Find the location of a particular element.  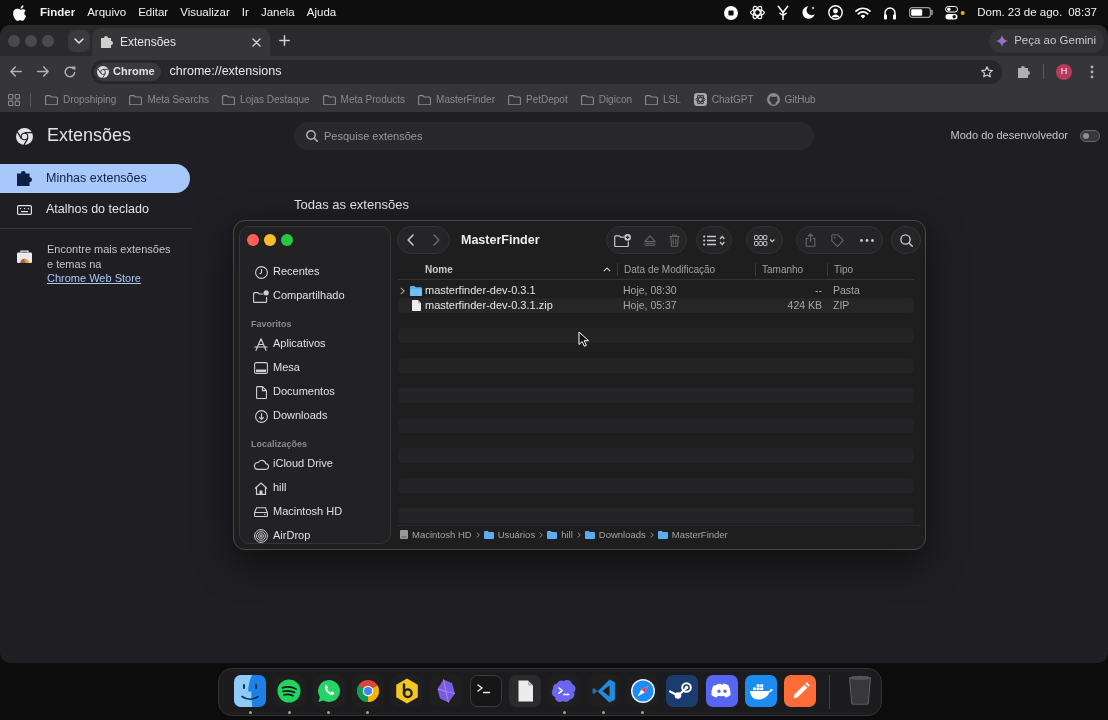

close-icon is located at coordinates (256, 42).